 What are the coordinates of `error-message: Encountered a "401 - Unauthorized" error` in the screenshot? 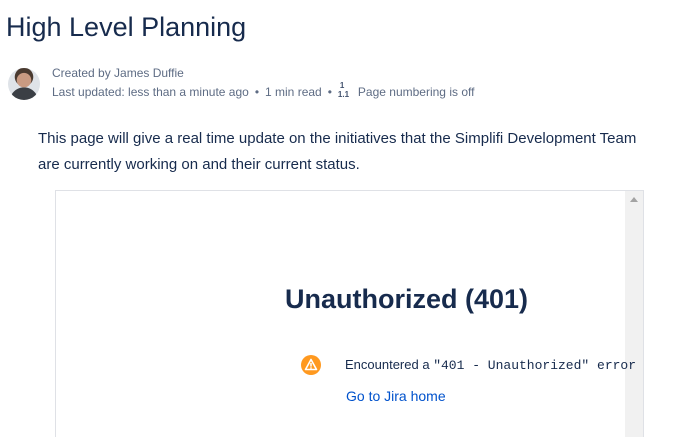 It's located at (491, 365).